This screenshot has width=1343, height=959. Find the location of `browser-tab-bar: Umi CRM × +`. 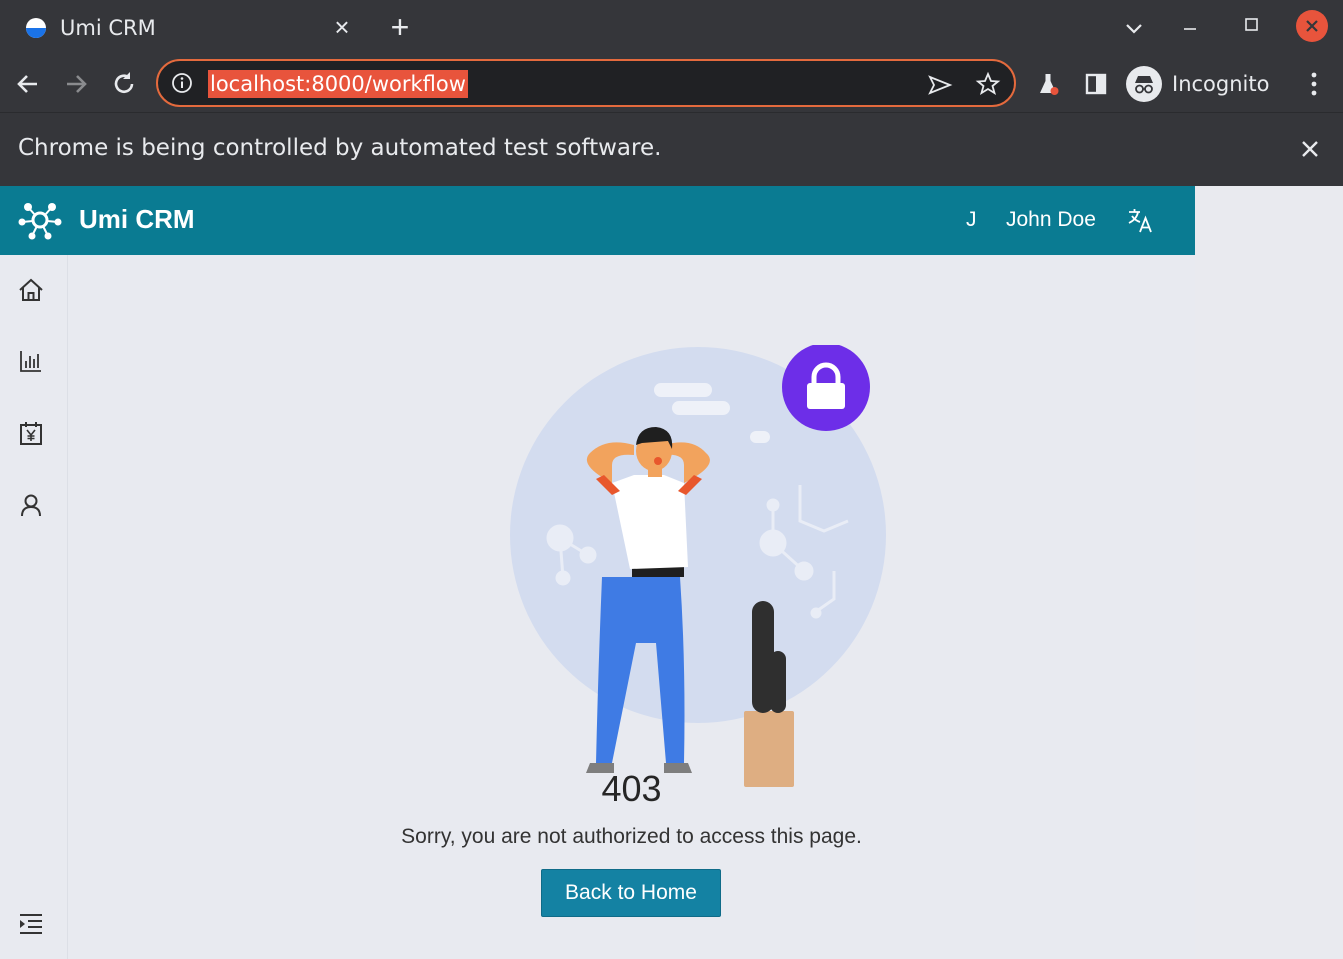

browser-tab-bar: Umi CRM × + is located at coordinates (671, 28).